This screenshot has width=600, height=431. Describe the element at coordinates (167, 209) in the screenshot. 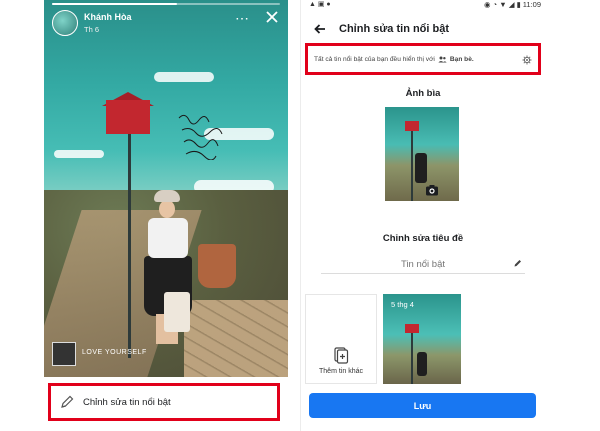

I see `girl-face` at that location.